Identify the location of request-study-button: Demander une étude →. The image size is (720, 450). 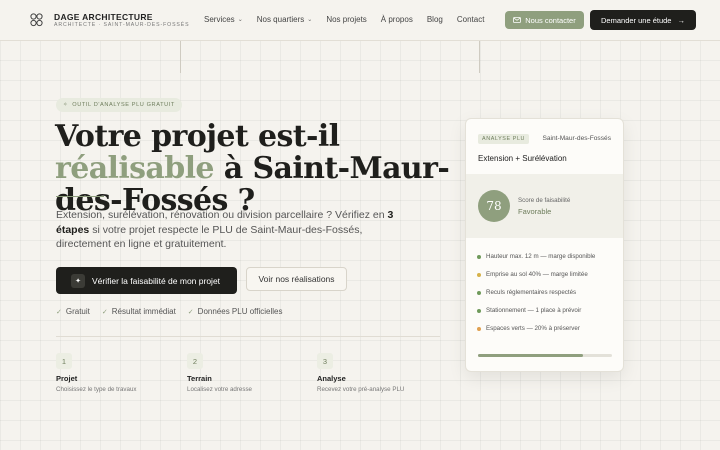
(643, 20).